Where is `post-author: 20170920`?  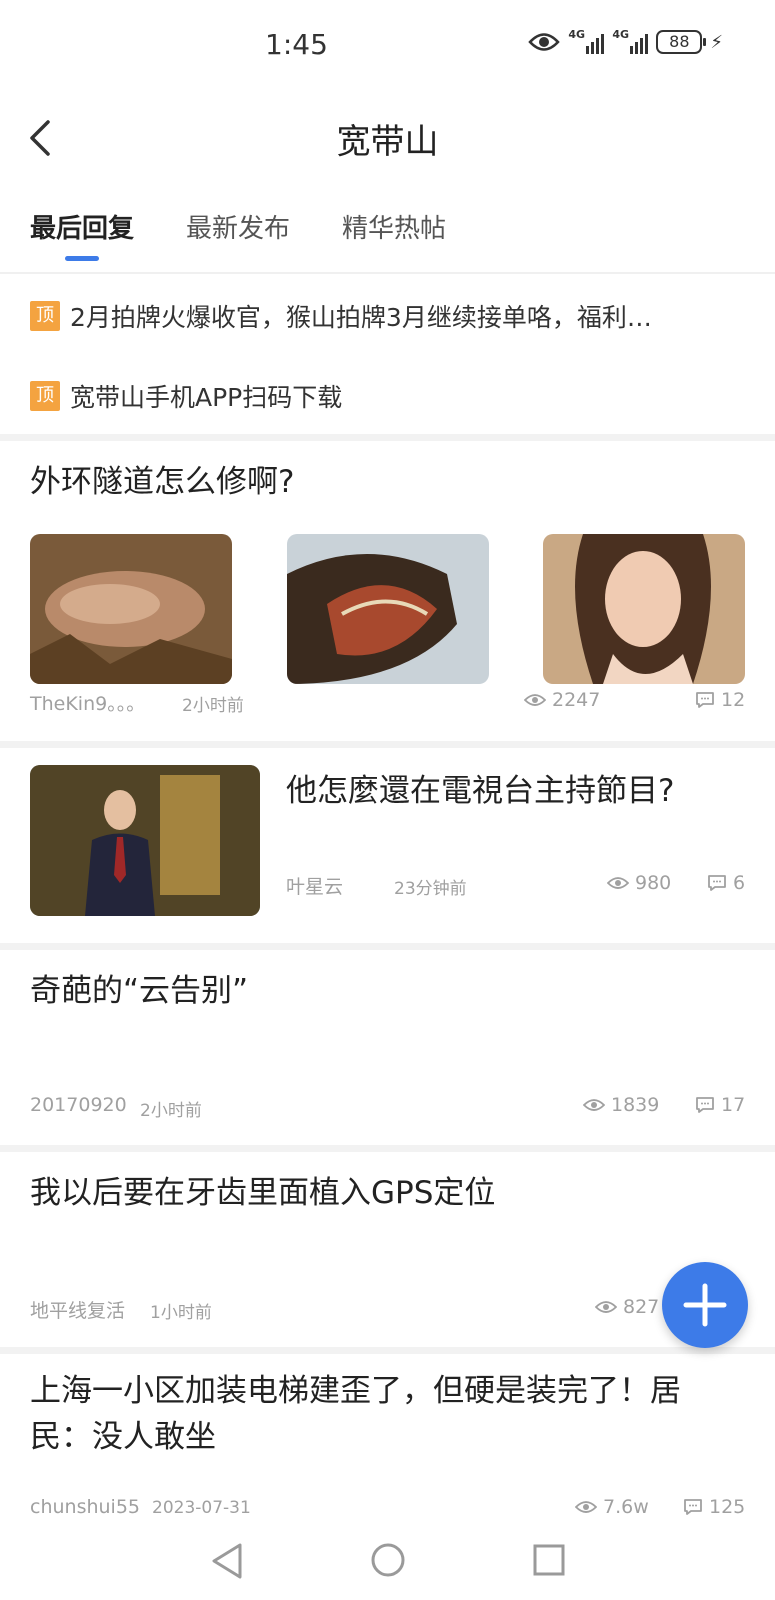
post-author: 20170920 is located at coordinates (78, 1105).